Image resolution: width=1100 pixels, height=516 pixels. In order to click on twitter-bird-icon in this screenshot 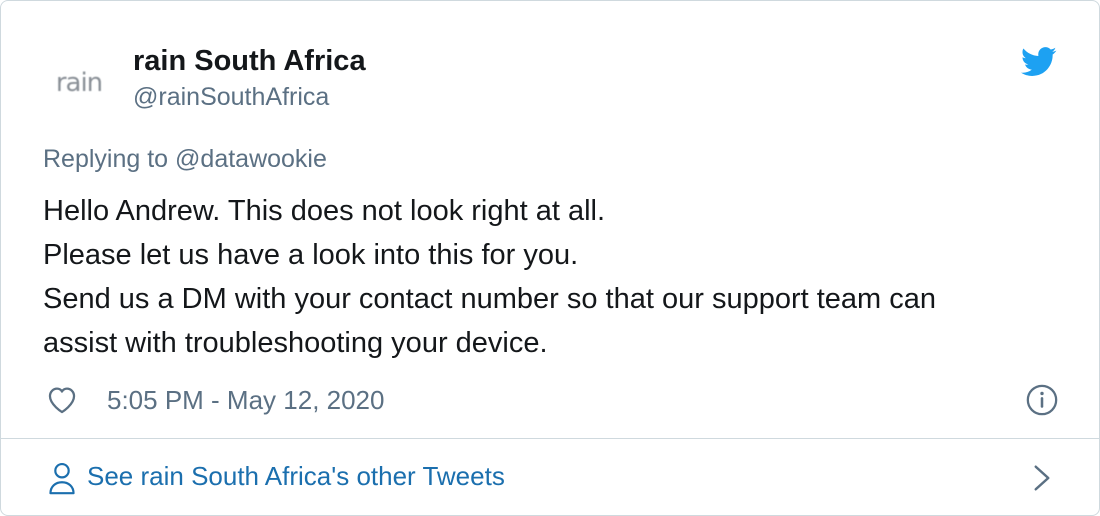, I will do `click(1039, 62)`.